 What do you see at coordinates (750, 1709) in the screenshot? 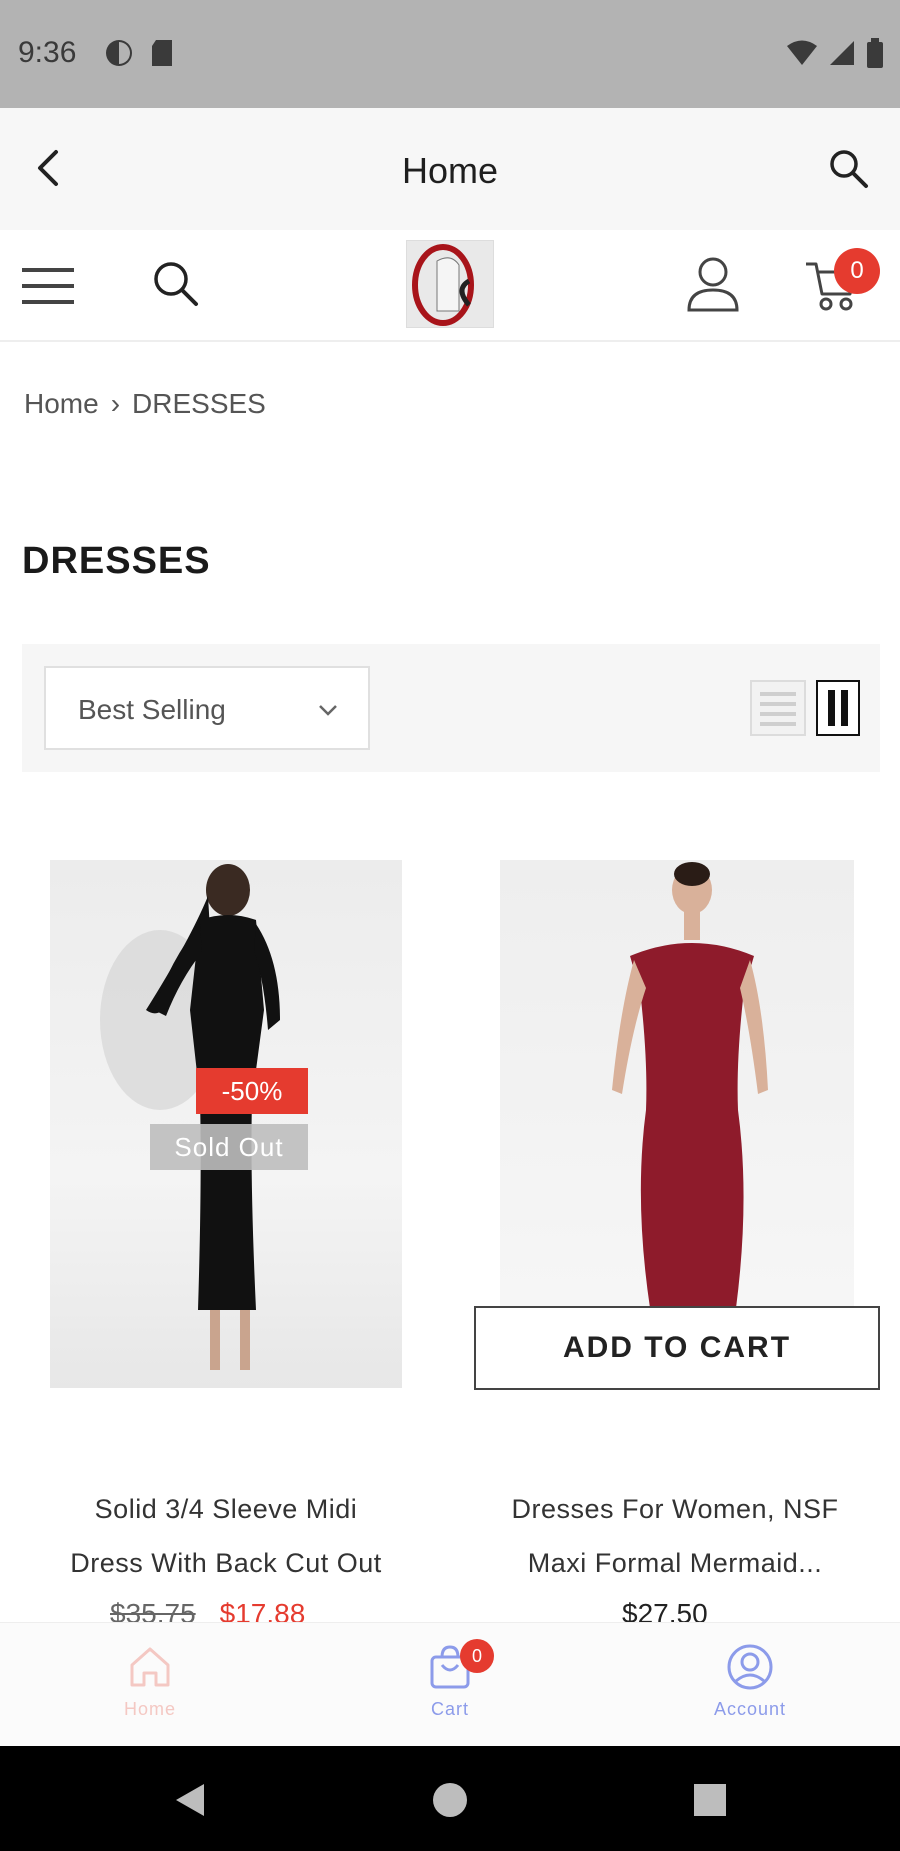
I see `nav-account-label: Account` at bounding box center [750, 1709].